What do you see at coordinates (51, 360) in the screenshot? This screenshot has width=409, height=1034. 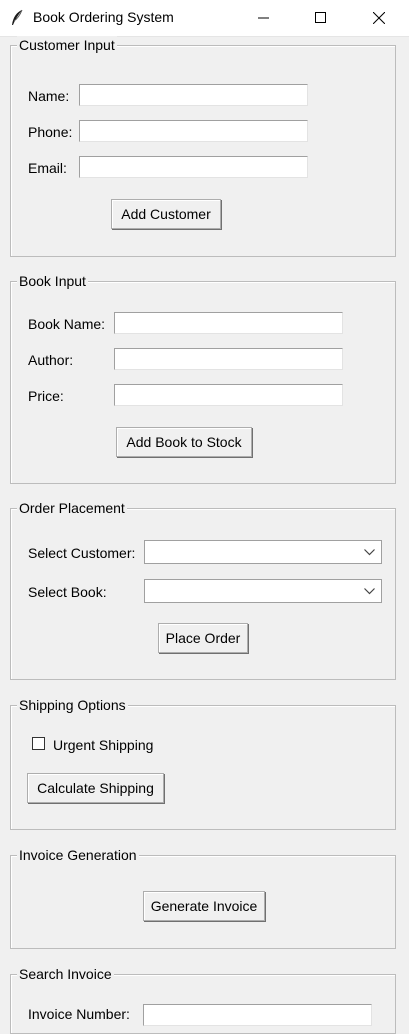 I see `author-label: Author:` at bounding box center [51, 360].